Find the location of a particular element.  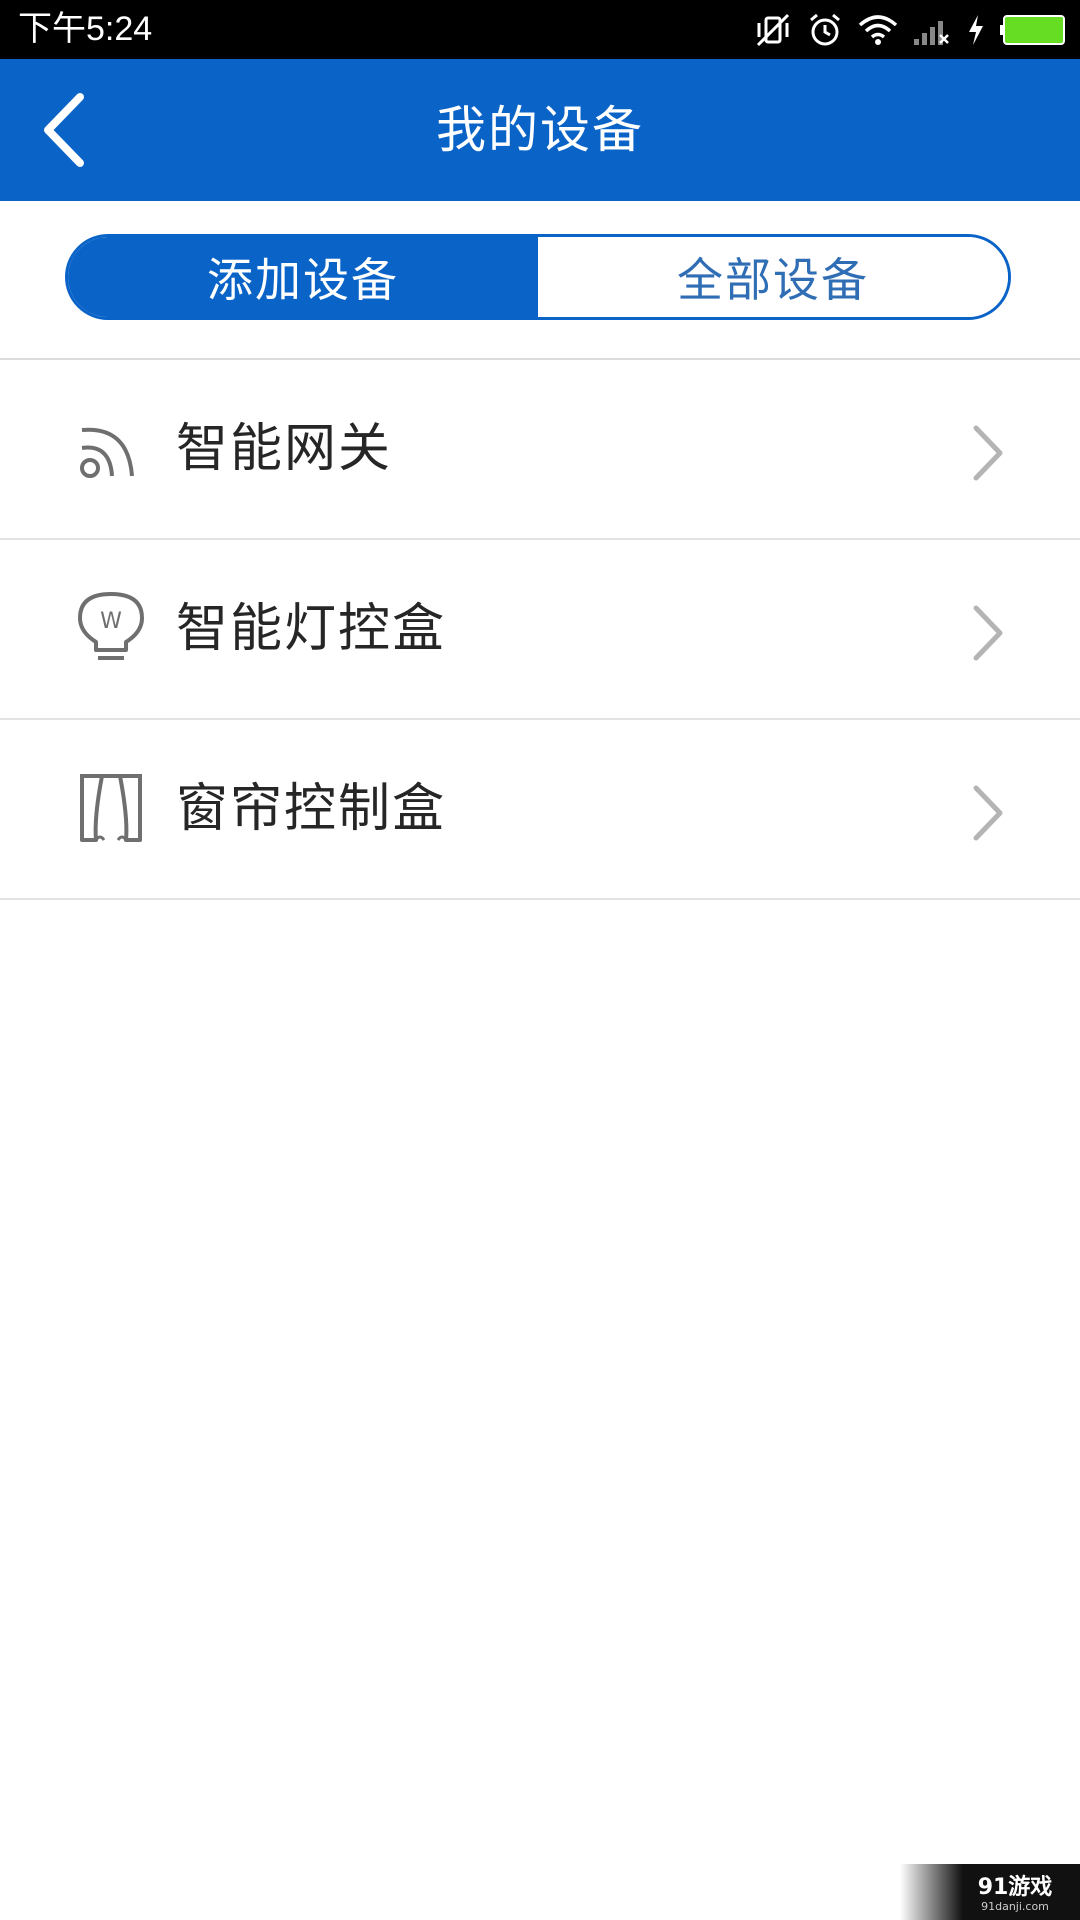

list-item-label: 窗帘控制盒 is located at coordinates (311, 809).